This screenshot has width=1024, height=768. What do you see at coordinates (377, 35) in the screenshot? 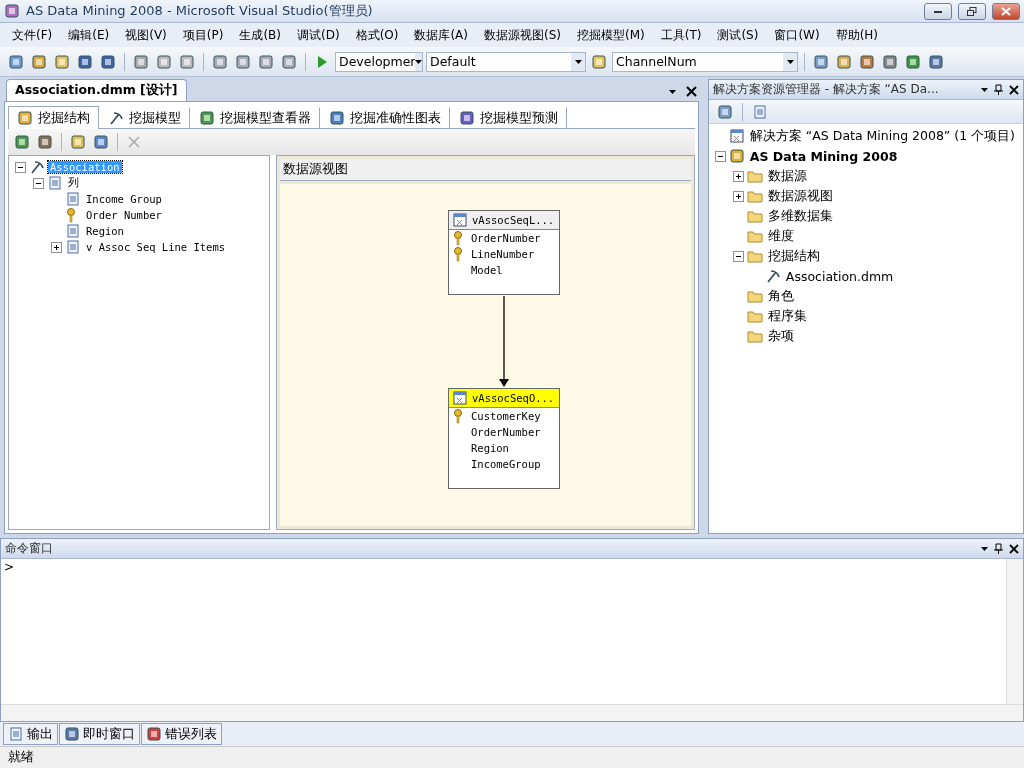
I see `menu-item: 格式(O)` at bounding box center [377, 35].